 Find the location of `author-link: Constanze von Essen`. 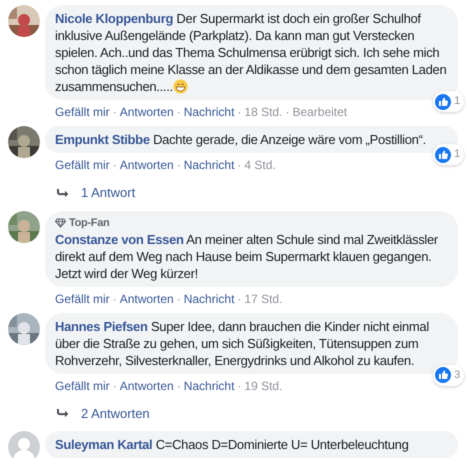

author-link: Constanze von Essen is located at coordinates (119, 239).